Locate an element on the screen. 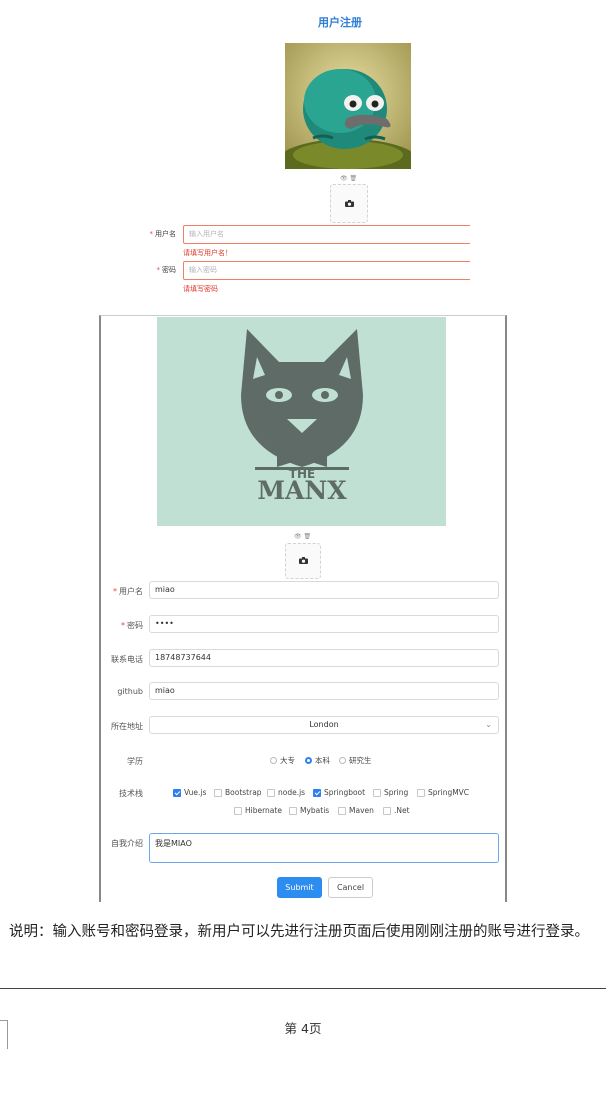 The height and width of the screenshot is (1094, 606). checkbox-mybatis: Mybatis is located at coordinates (309, 810).